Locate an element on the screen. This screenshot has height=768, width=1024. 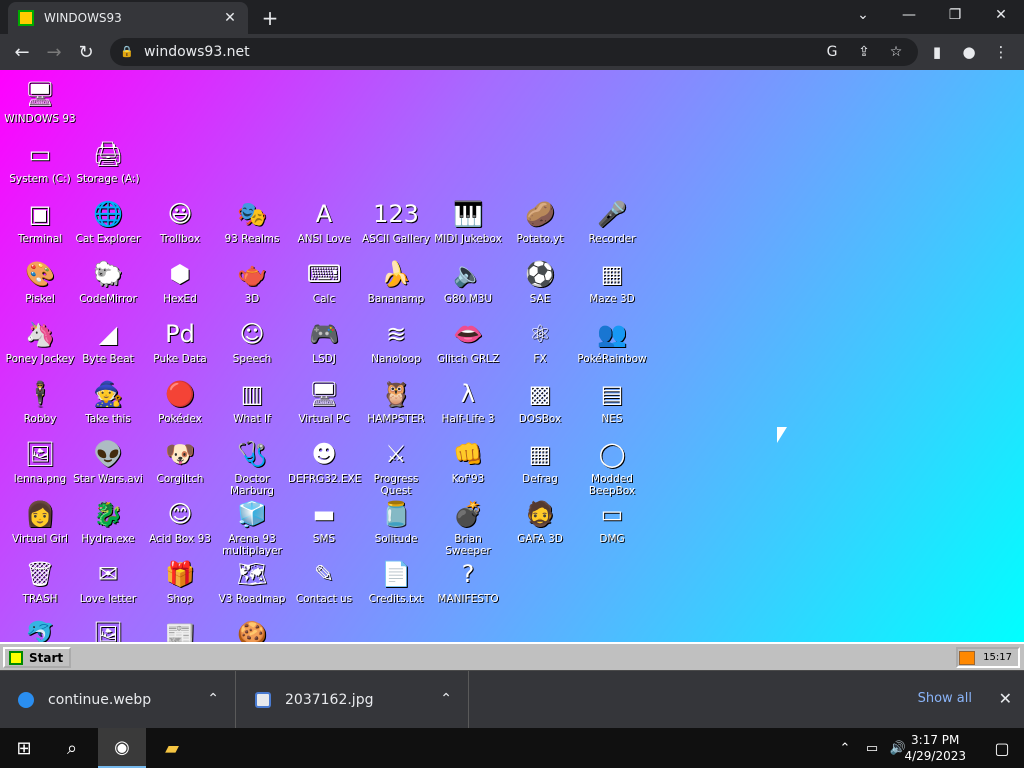
desktop-icon: 🦄 Poney Jockey is located at coordinates (40, 341).